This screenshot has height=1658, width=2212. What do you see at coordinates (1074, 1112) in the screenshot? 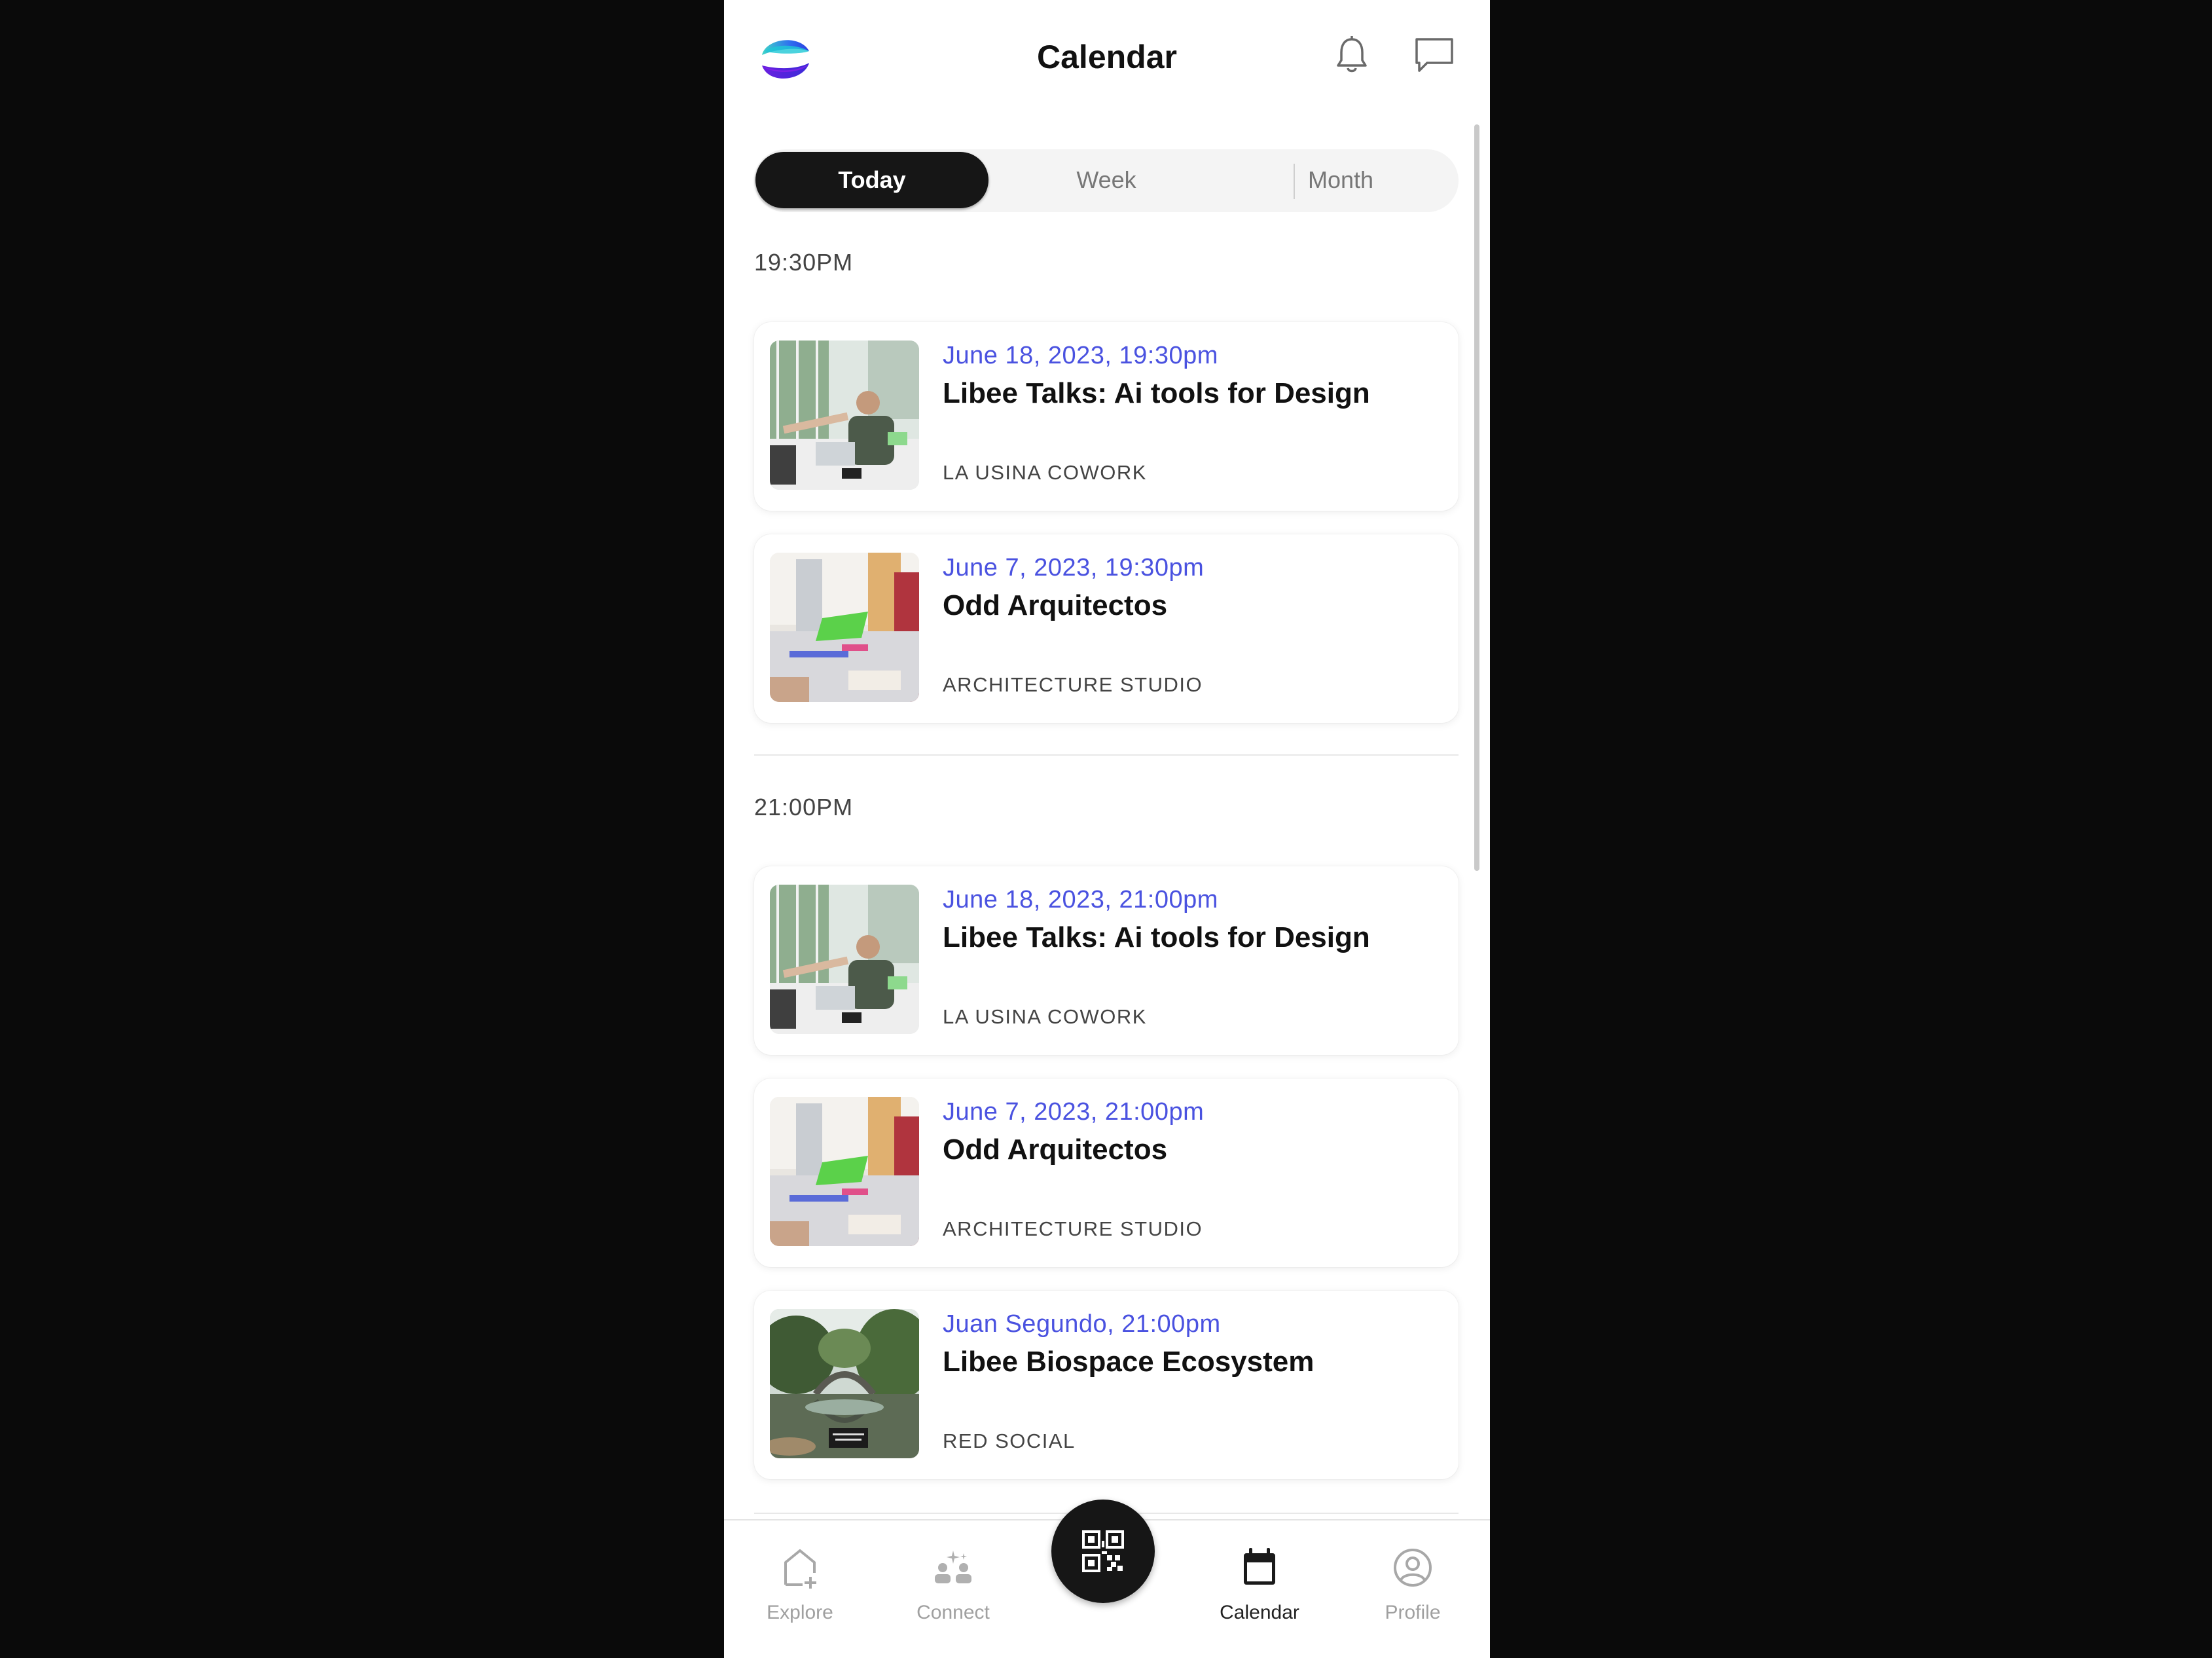
I see `event-date: June 7, 2023, 21:00pm` at bounding box center [1074, 1112].